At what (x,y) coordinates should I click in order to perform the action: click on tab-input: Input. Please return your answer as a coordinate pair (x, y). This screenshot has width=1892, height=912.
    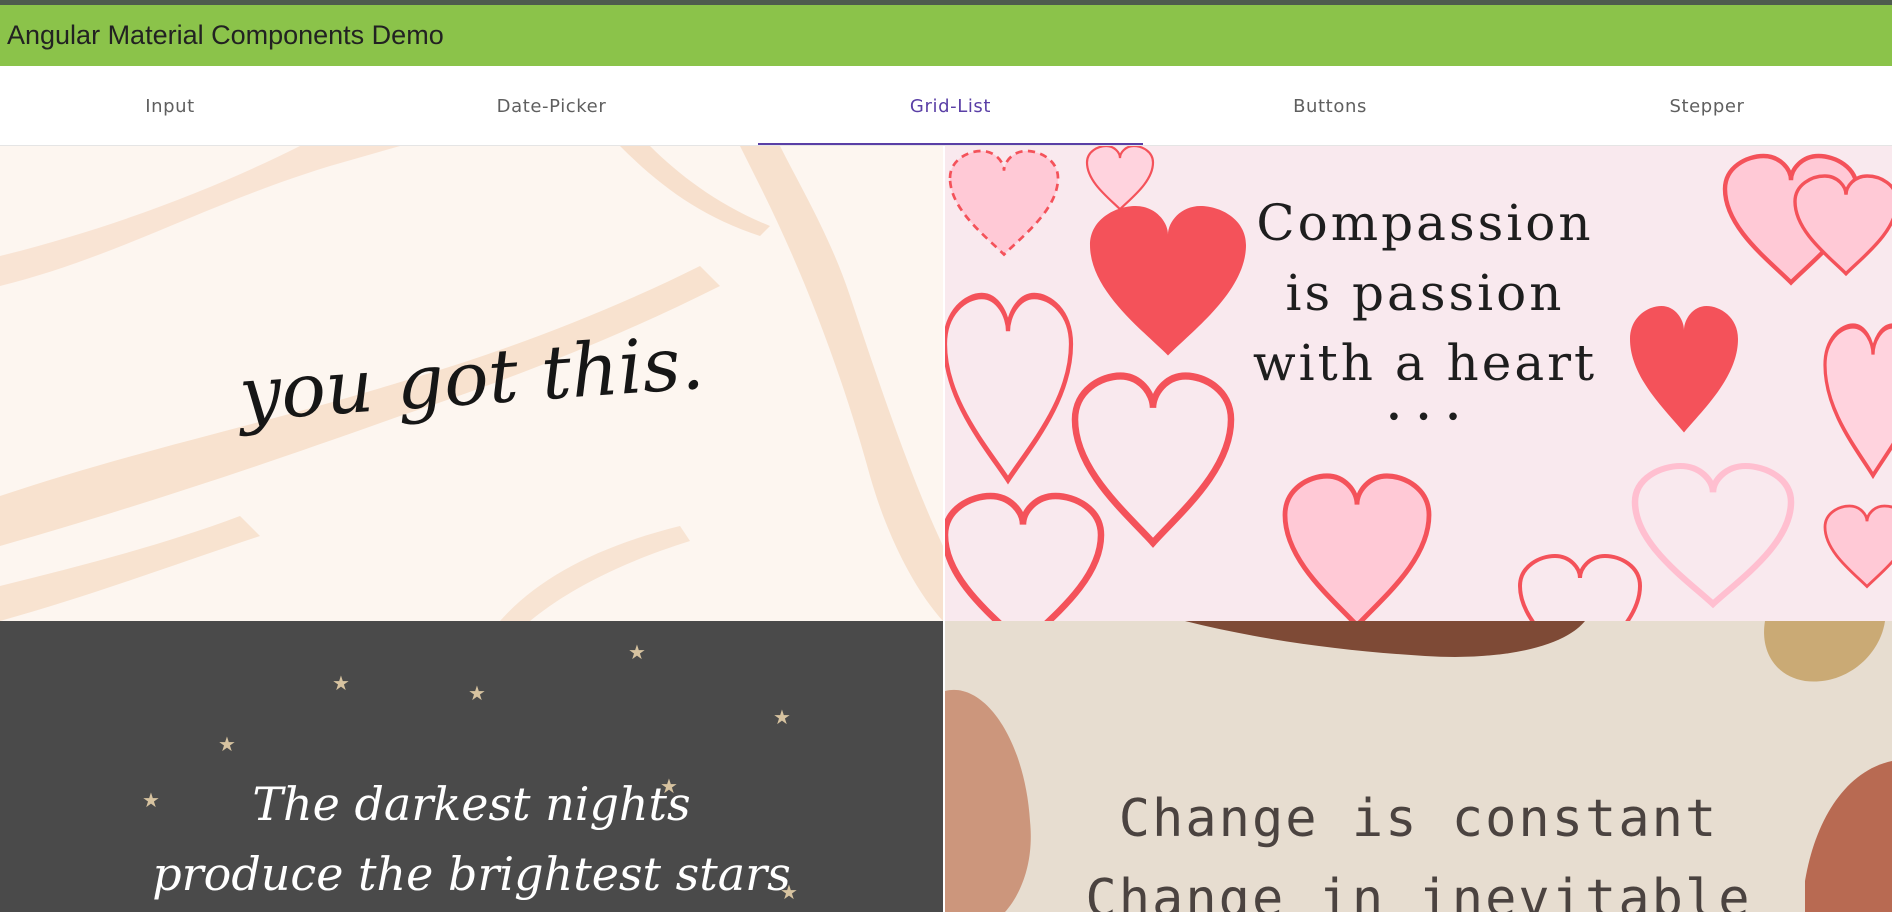
    Looking at the image, I should click on (170, 106).